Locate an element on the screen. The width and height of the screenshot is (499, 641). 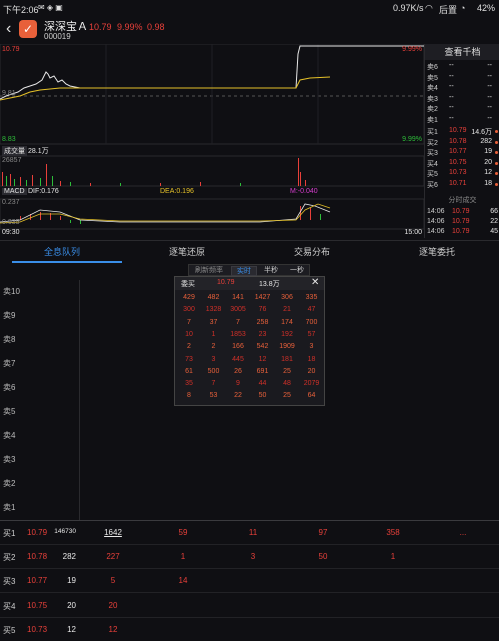
buy-level-volume: 282 is located at coordinates (486, 141).